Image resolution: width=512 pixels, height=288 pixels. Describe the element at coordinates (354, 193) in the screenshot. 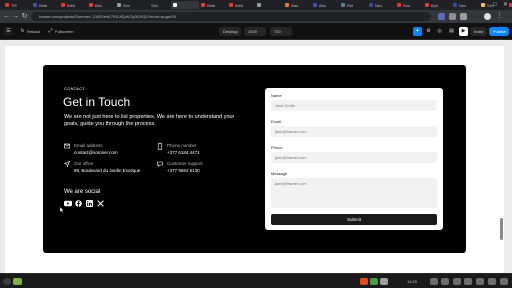

I see `message-textarea` at that location.